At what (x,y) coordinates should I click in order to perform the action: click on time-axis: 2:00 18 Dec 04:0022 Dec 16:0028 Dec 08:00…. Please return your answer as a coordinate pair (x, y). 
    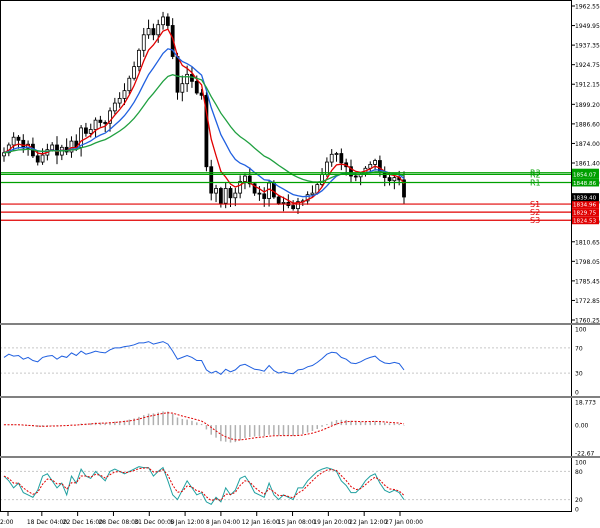
    Looking at the image, I should click on (211, 519).